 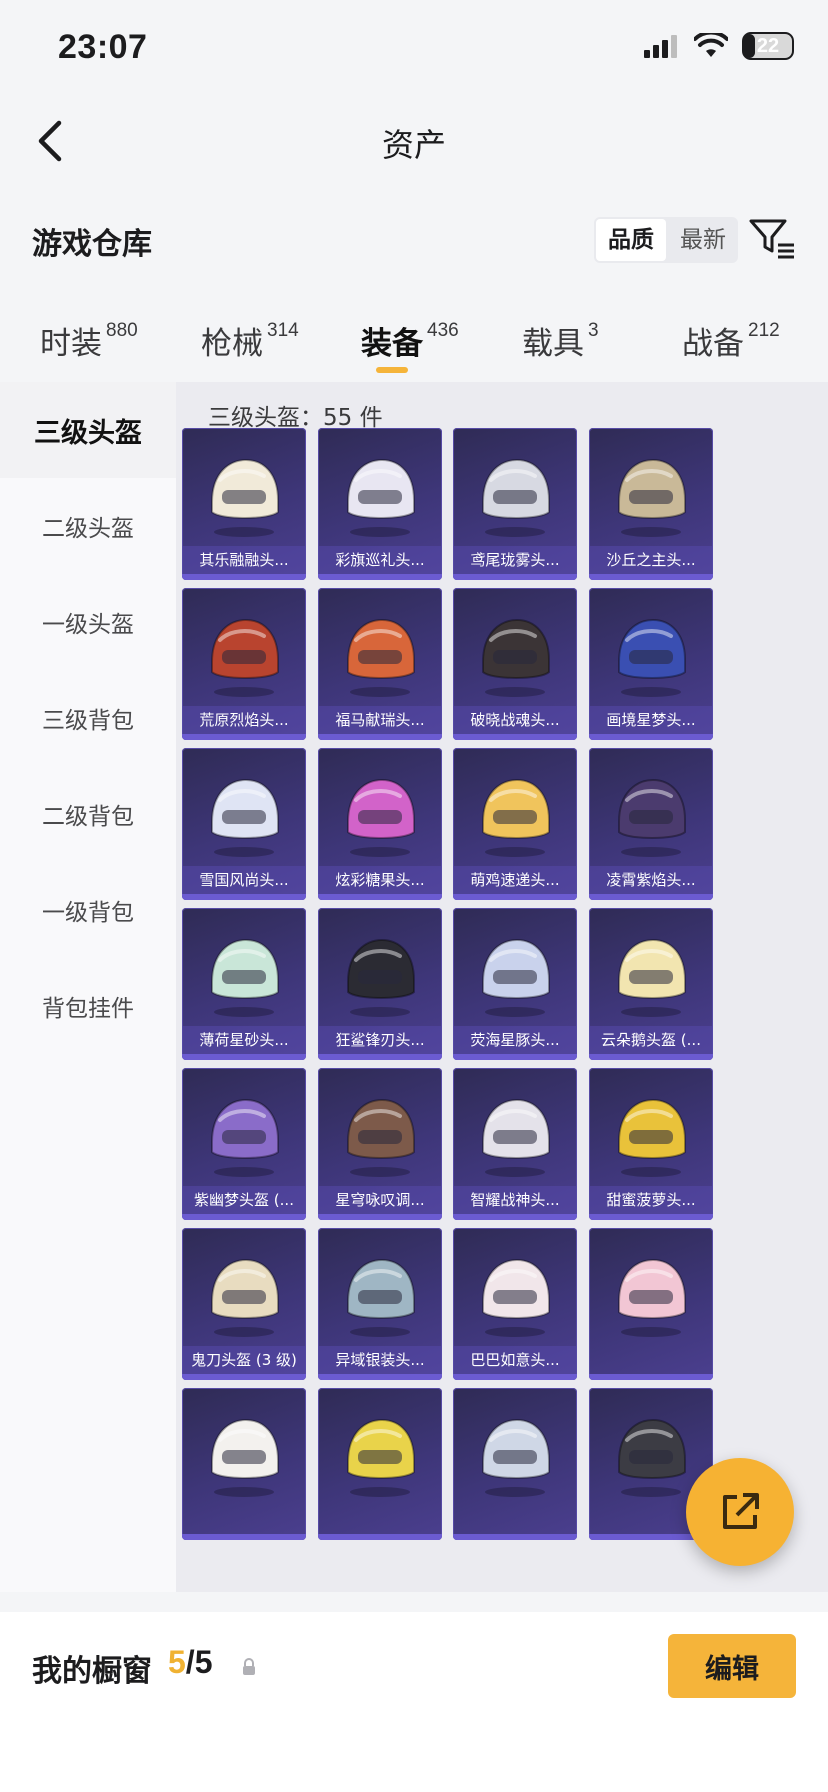 I want to click on sort-toggle: 品质 最新, so click(x=666, y=240).